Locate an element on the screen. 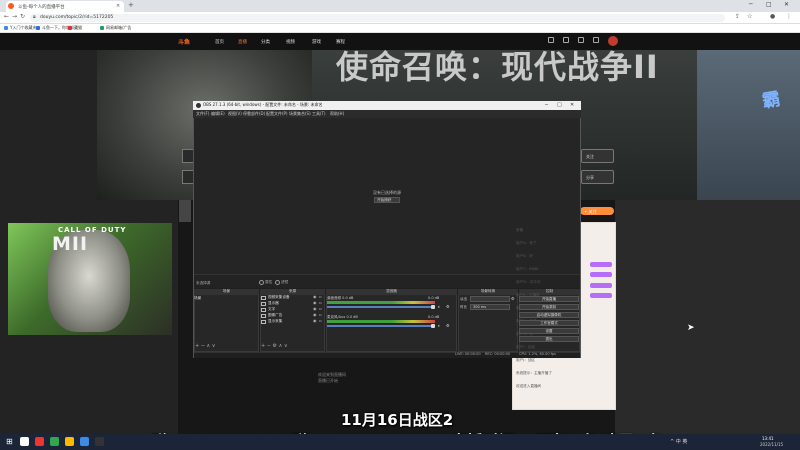  overlay-date-title: 11月16日战区2 is located at coordinates (397, 420).